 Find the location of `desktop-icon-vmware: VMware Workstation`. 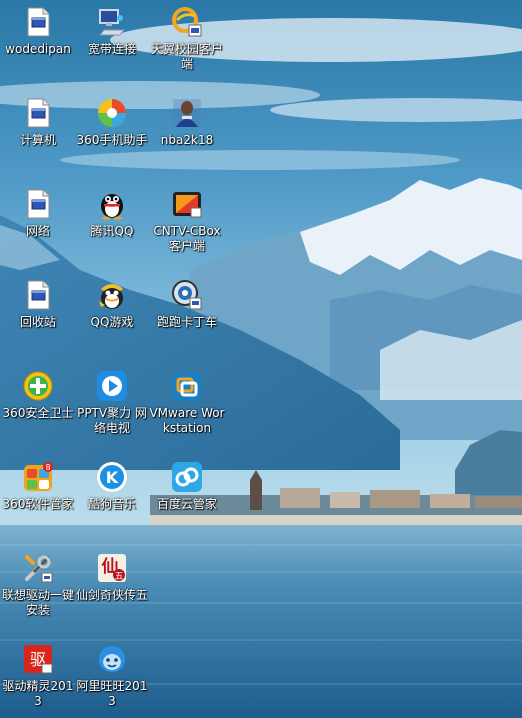

desktop-icon-vmware: VMware Workstation is located at coordinates (187, 400).